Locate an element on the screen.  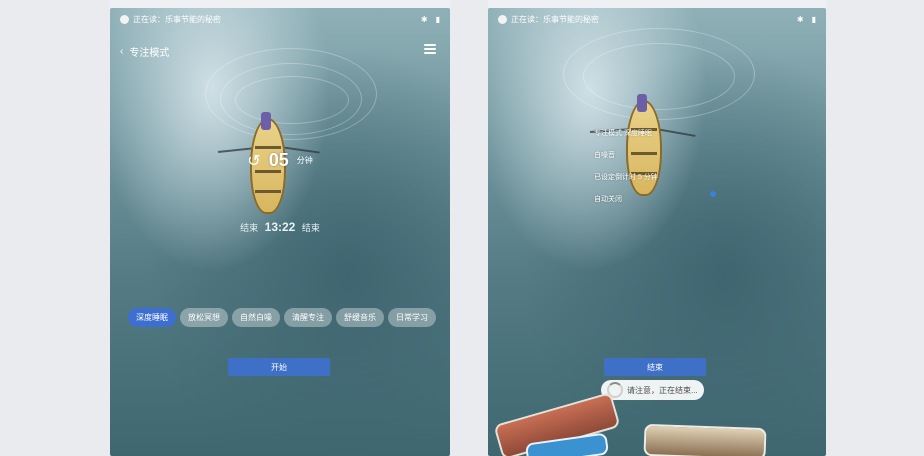
end-time-clock: 13:22 is located at coordinates (280, 227).